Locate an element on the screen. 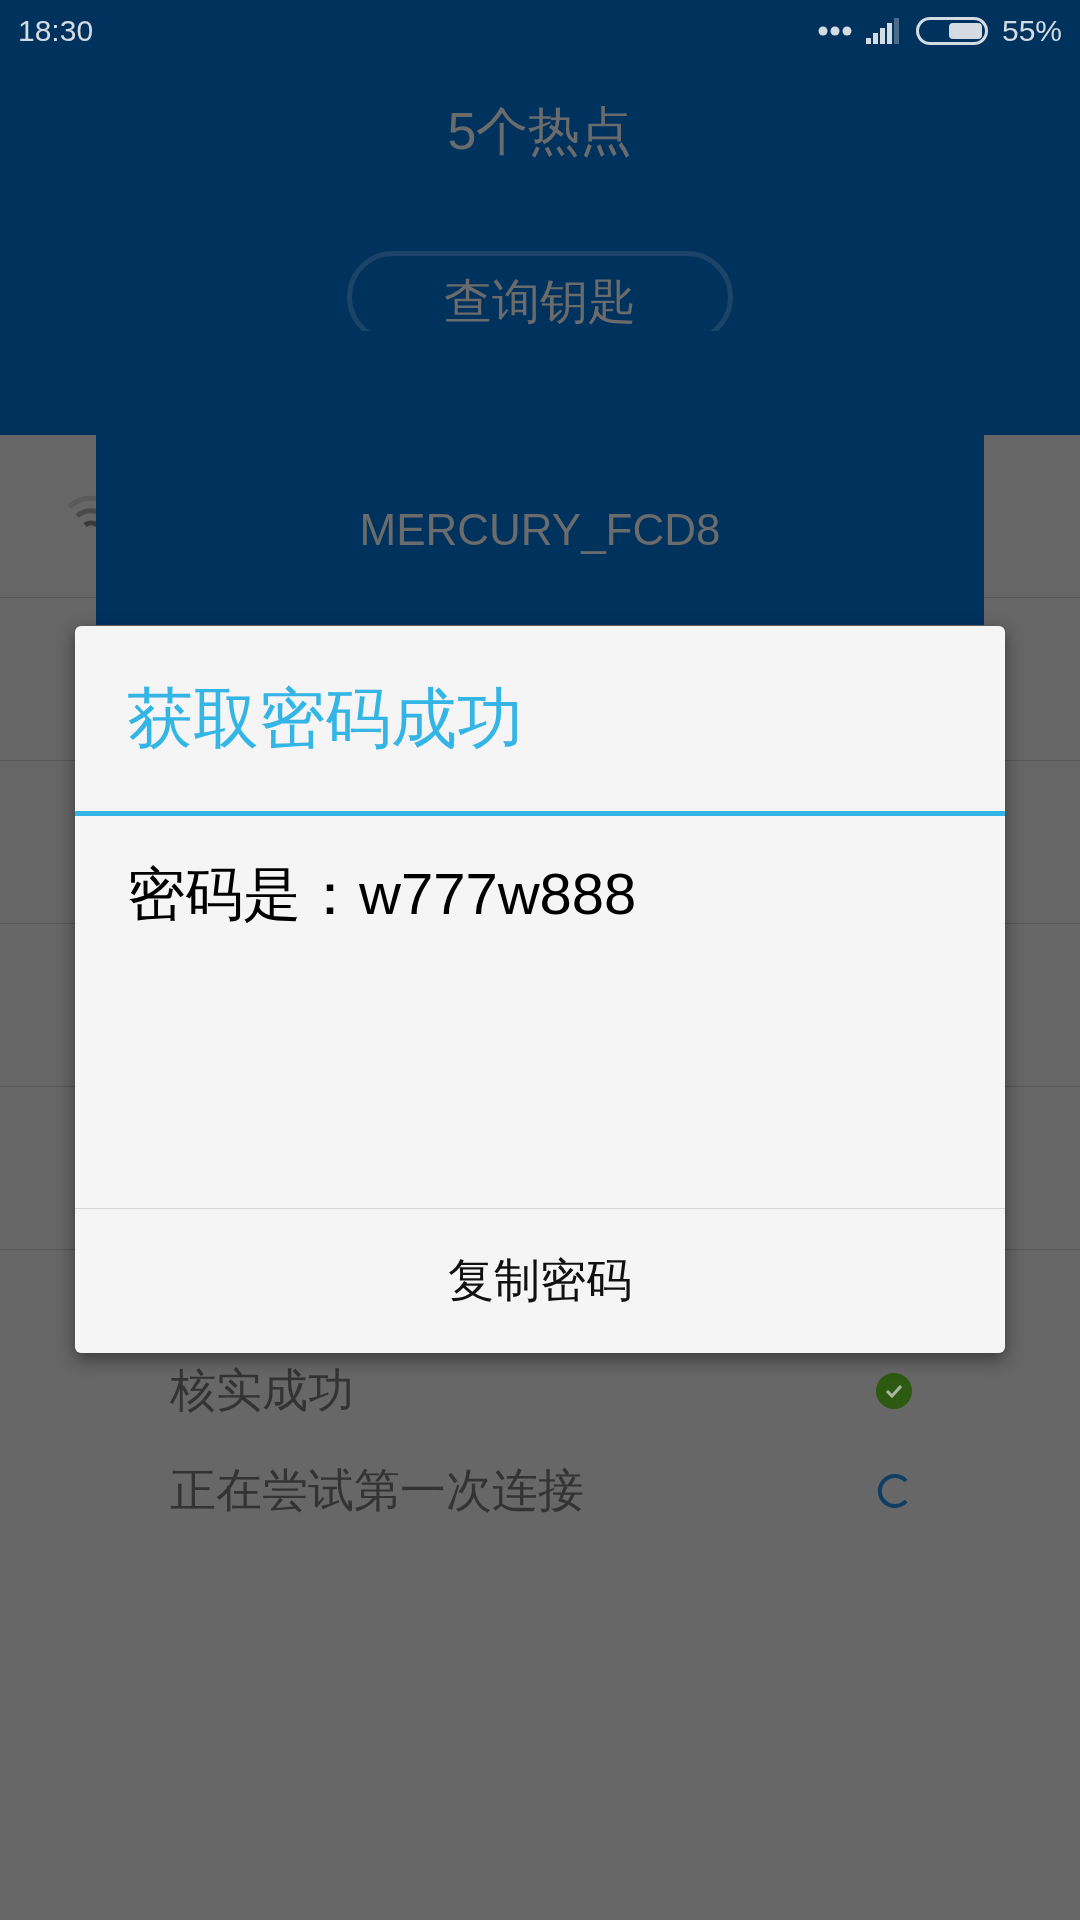 The width and height of the screenshot is (1080, 1920). network-name: MERCURY_FCD8 is located at coordinates (540, 530).